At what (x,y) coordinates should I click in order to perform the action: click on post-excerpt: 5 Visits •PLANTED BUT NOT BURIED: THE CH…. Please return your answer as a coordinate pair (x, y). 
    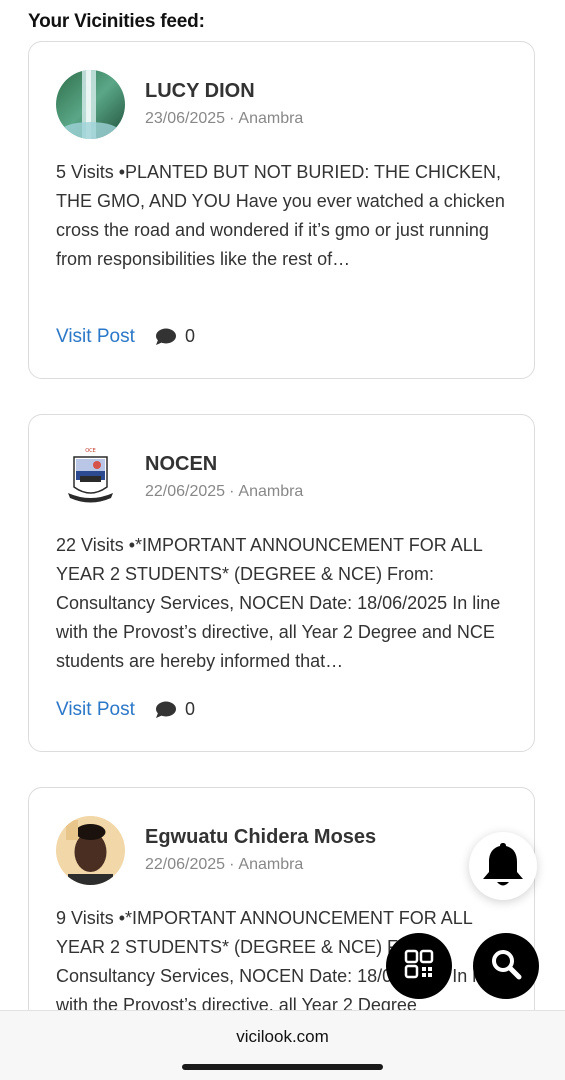
    Looking at the image, I should click on (280, 215).